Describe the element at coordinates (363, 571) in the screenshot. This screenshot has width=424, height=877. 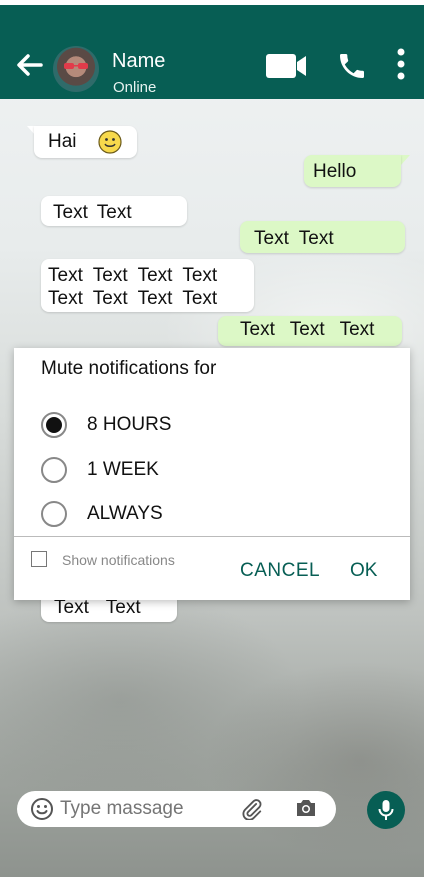
I see `ok-button: OK` at that location.